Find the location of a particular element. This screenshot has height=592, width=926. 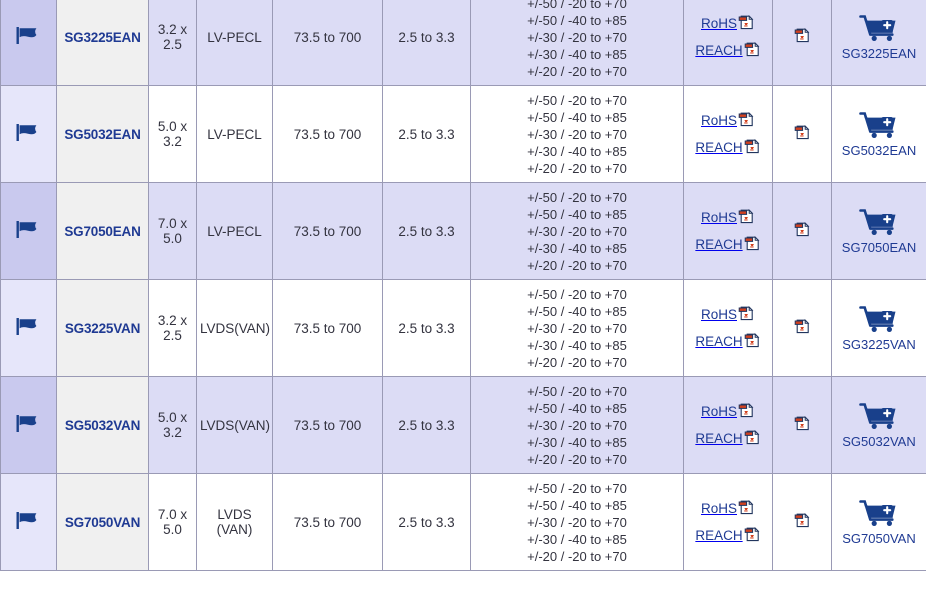

add-to-cart-button: SG5032VAN is located at coordinates (879, 425).